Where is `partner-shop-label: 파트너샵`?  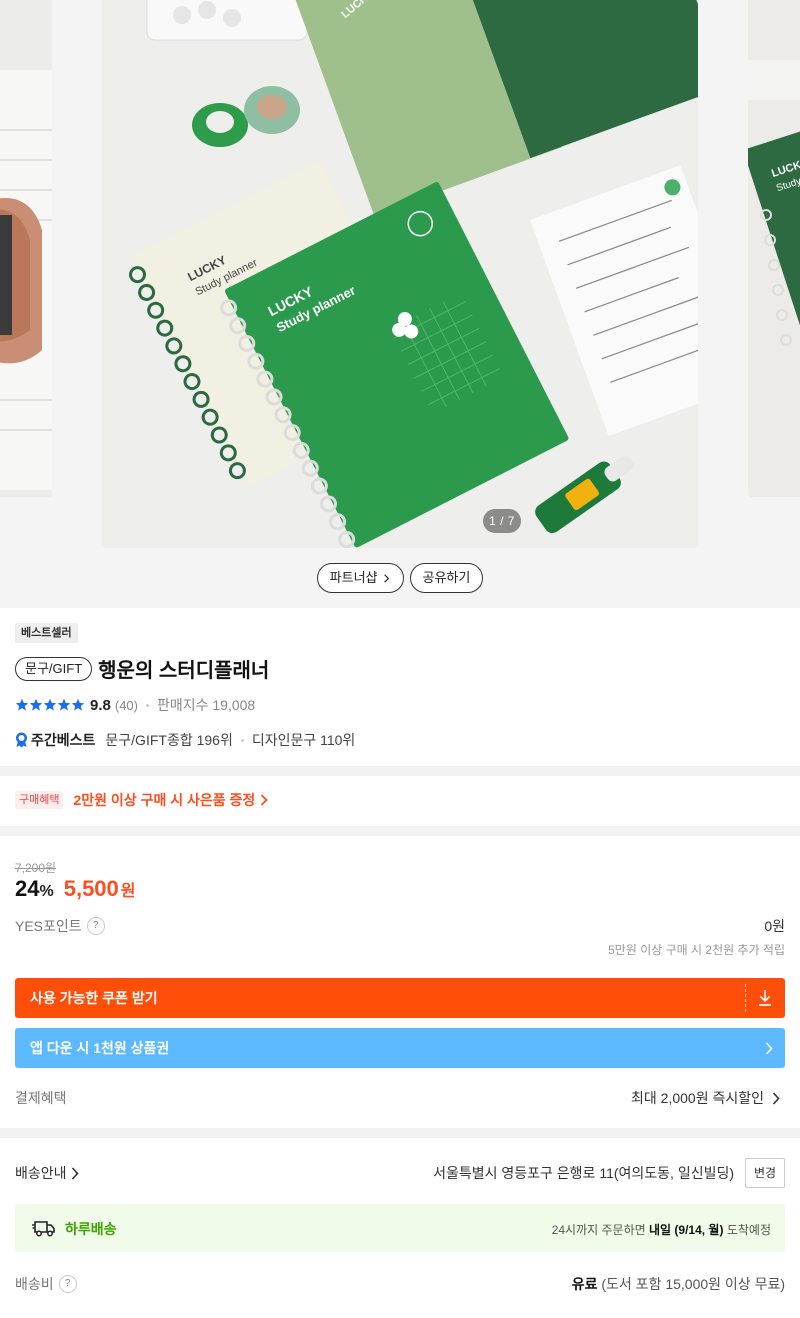
partner-shop-label: 파트너샵 is located at coordinates (353, 577).